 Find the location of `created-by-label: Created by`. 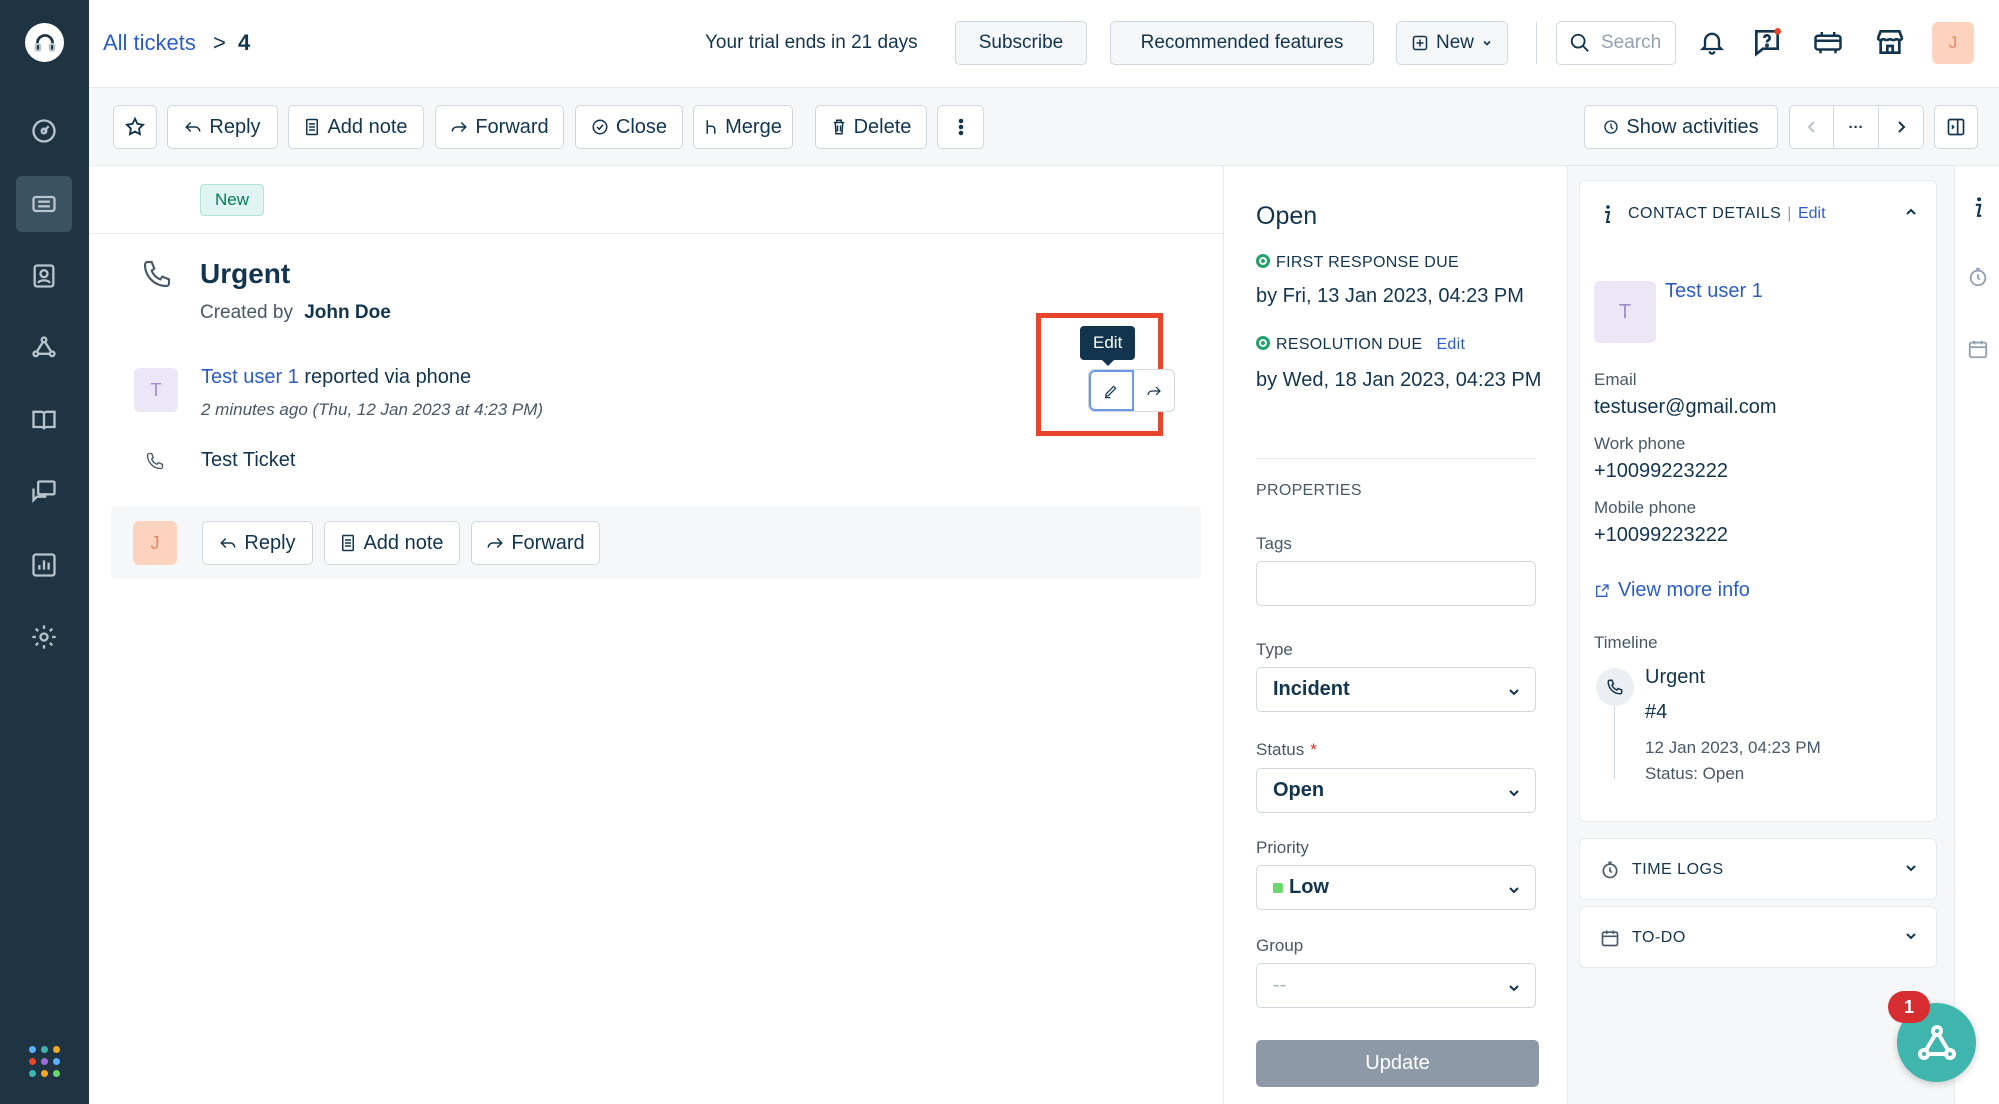

created-by-label: Created by is located at coordinates (246, 312).